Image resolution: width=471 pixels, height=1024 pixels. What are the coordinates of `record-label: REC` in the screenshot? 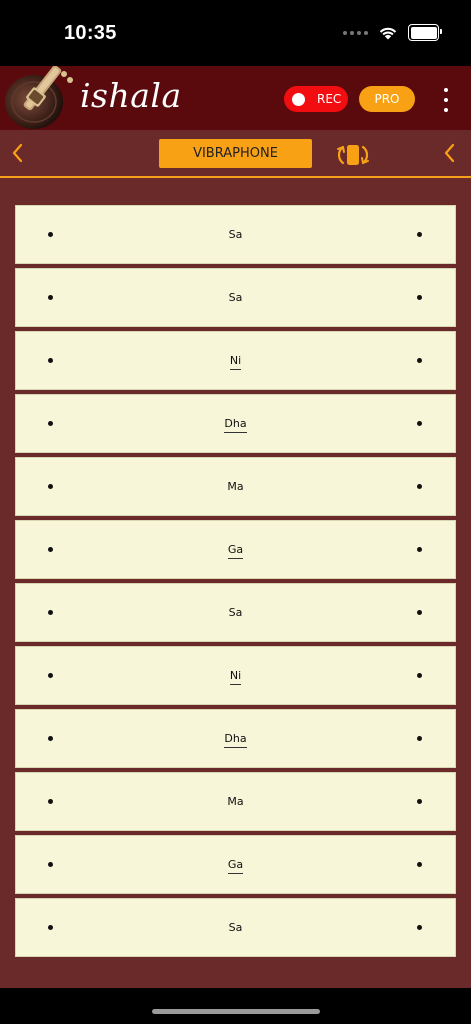 It's located at (329, 99).